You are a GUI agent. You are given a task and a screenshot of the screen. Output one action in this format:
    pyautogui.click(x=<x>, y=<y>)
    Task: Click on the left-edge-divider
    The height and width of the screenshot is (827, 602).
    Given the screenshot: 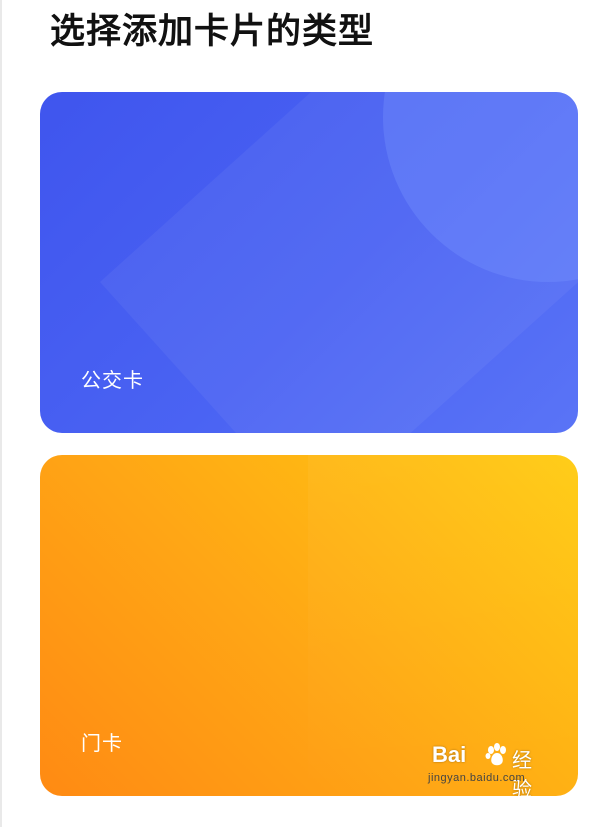 What is the action you would take?
    pyautogui.click(x=1, y=413)
    